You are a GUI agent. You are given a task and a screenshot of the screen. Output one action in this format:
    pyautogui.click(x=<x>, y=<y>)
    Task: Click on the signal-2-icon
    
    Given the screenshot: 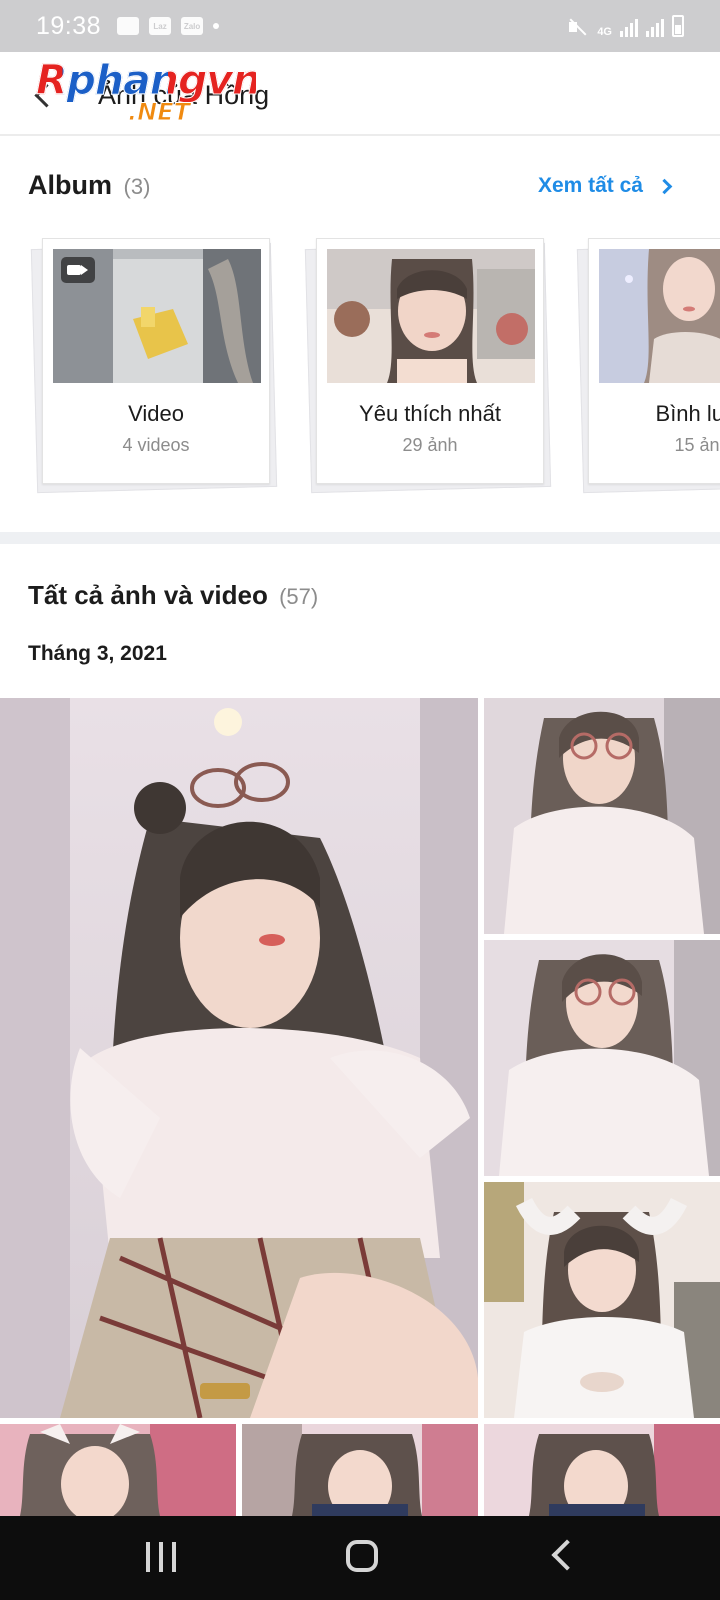 What is the action you would take?
    pyautogui.click(x=655, y=27)
    